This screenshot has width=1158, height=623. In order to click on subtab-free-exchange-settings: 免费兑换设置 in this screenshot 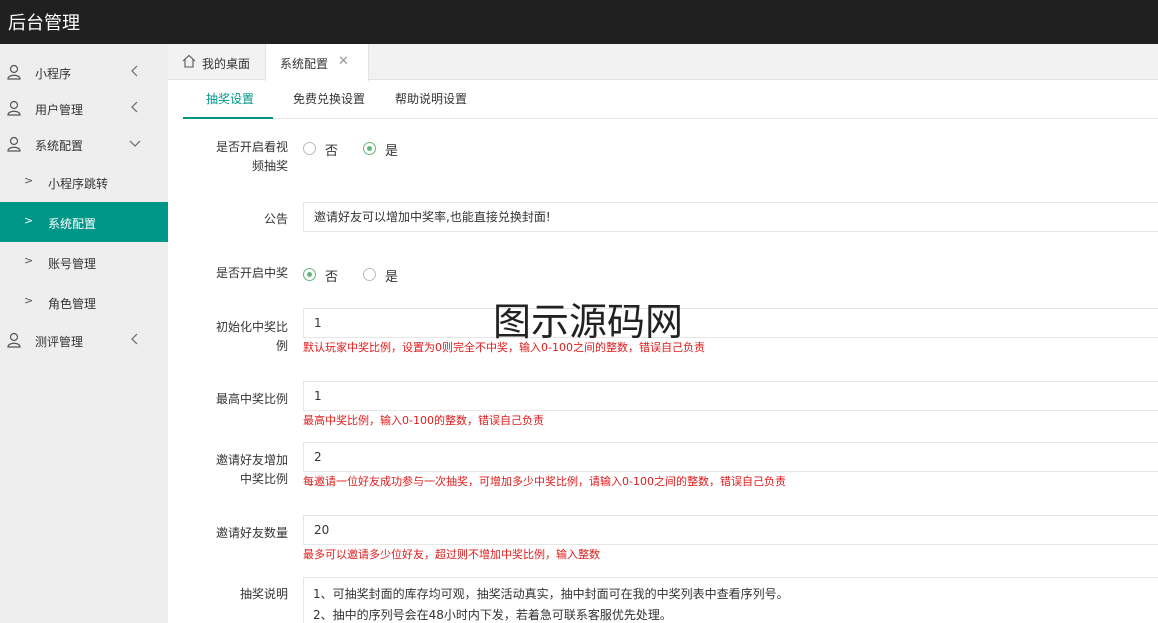, I will do `click(329, 98)`.